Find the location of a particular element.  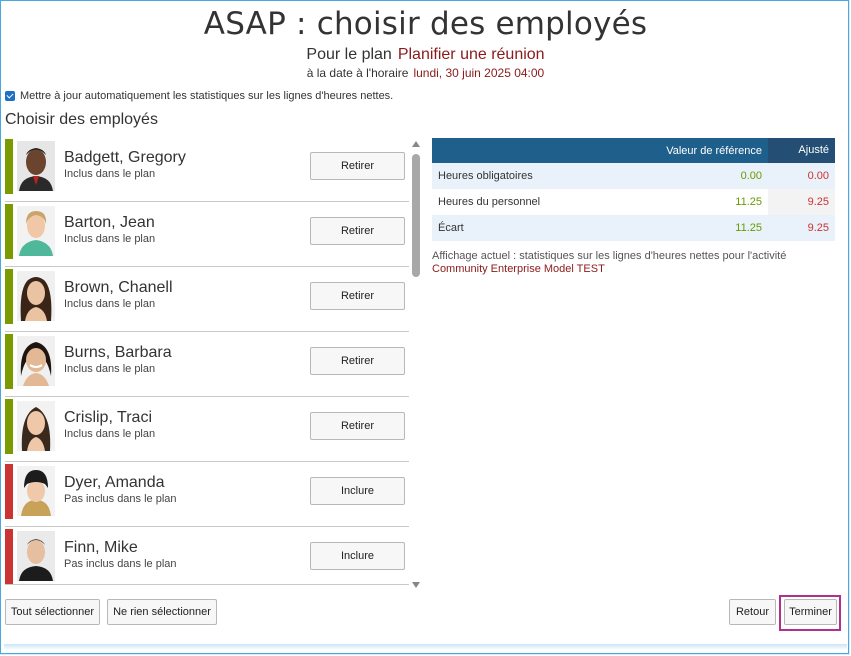

note-activity: Community Enterprise Model TEST is located at coordinates (518, 269).